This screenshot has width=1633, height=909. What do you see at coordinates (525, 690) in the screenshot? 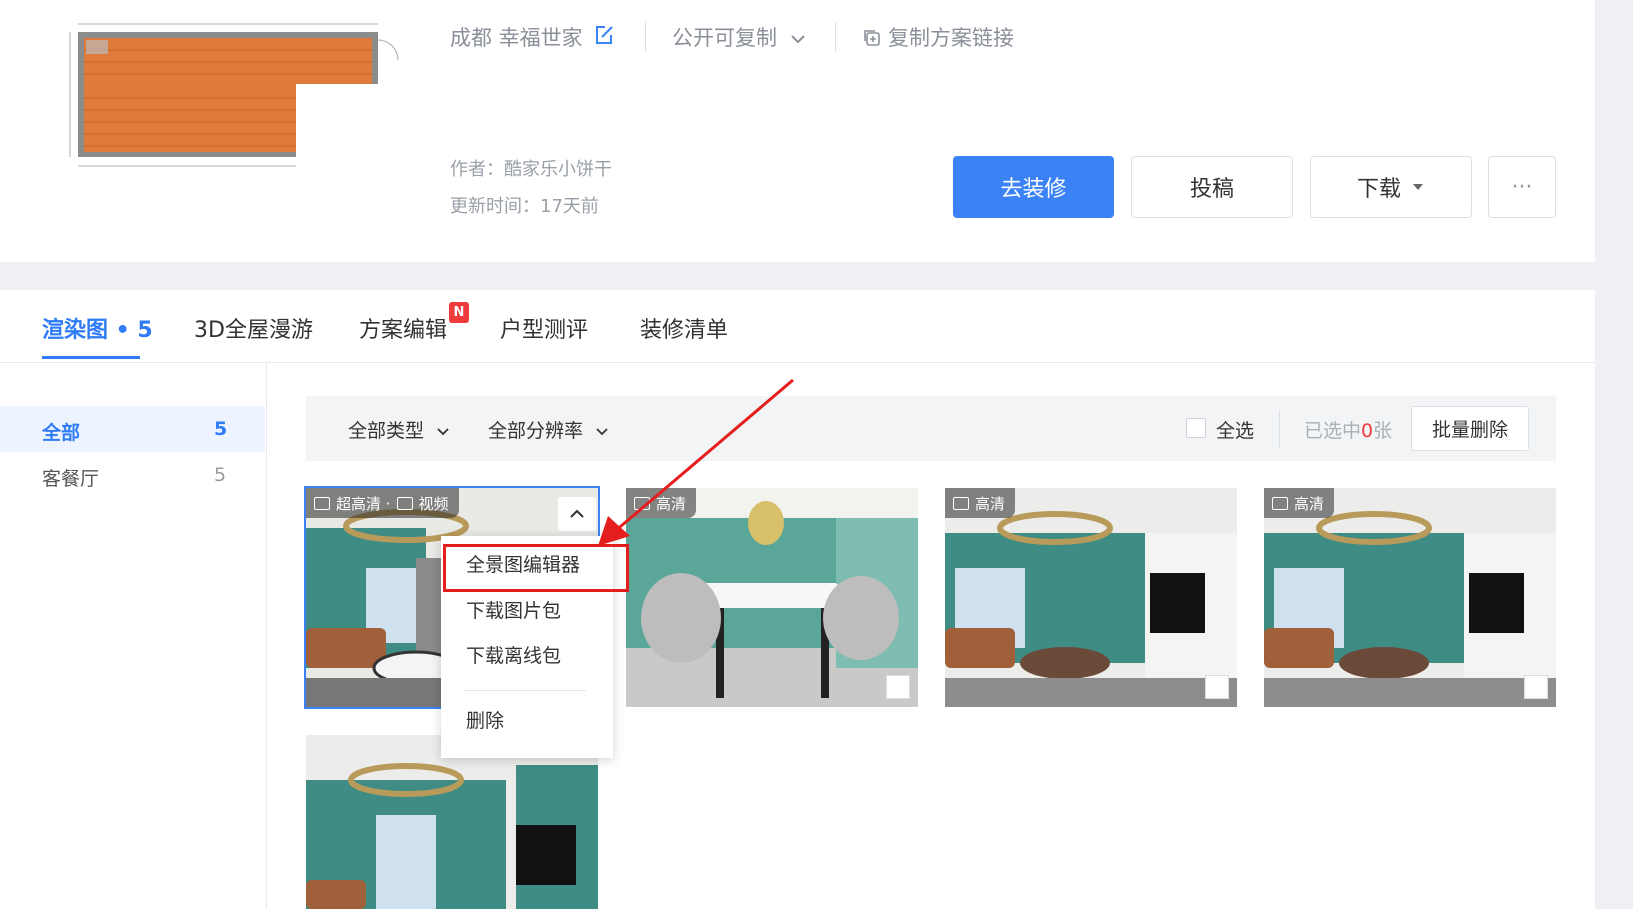
I see `menu-divider` at bounding box center [525, 690].